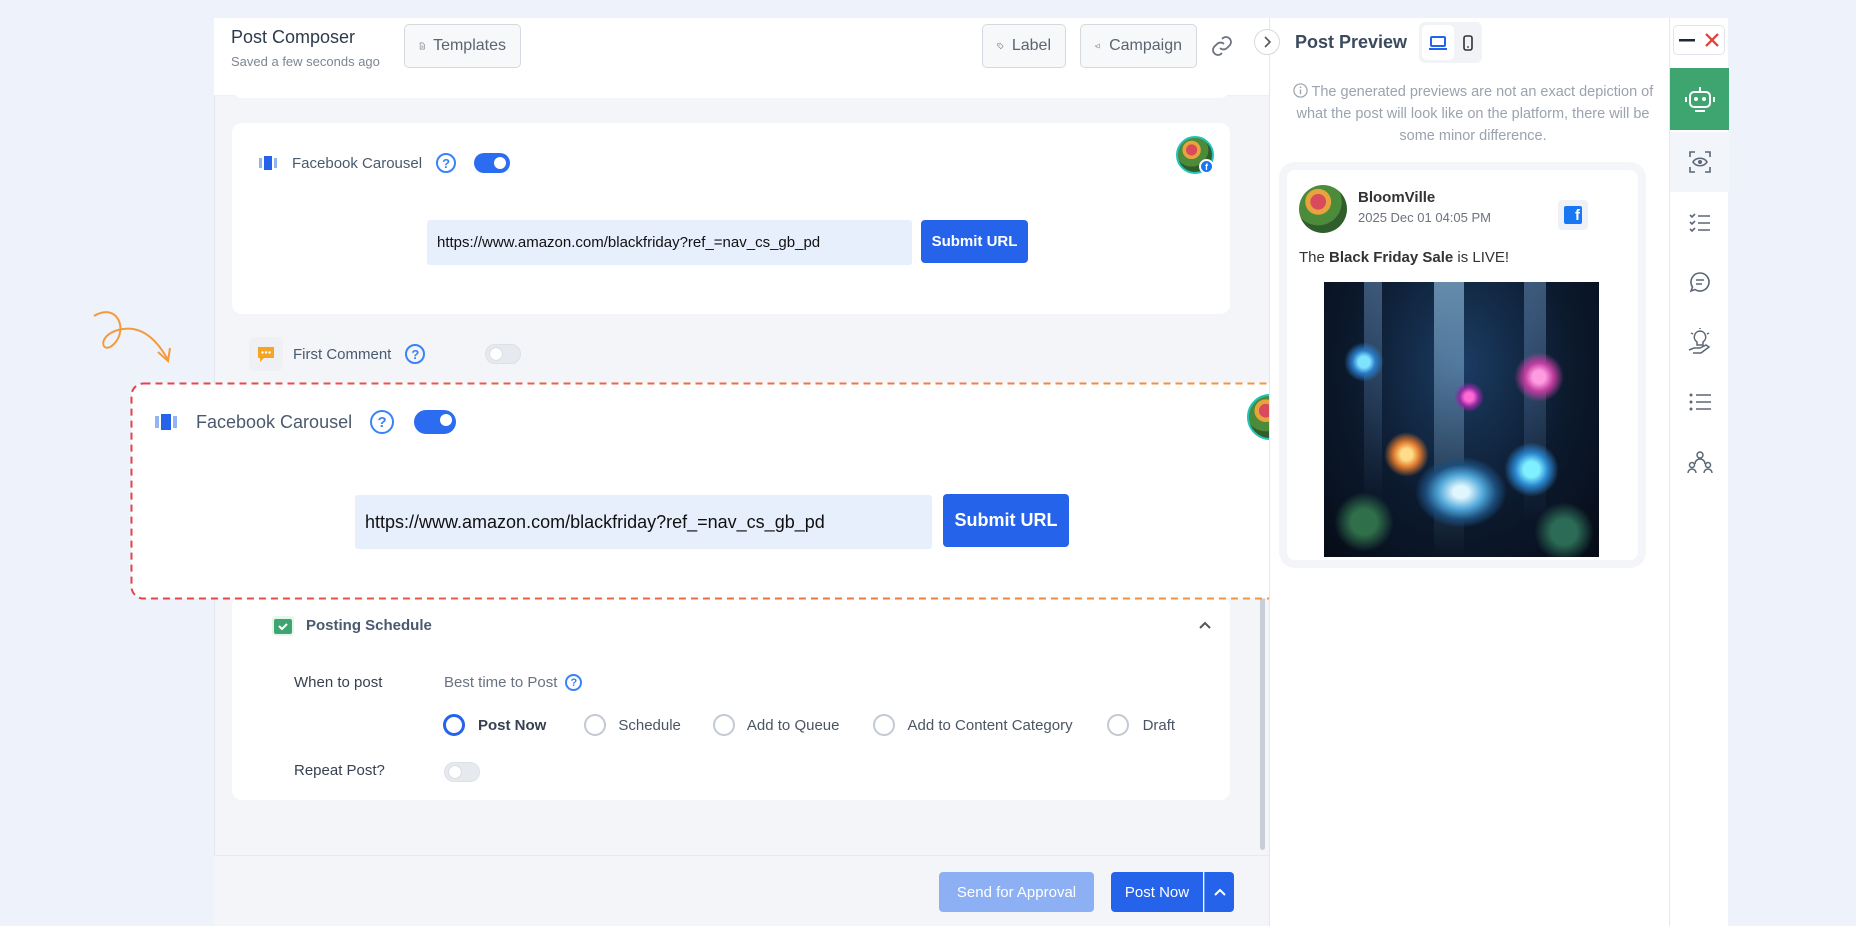 The width and height of the screenshot is (1856, 926). Describe the element at coordinates (132, 337) in the screenshot. I see `curly-arrow-icon` at that location.